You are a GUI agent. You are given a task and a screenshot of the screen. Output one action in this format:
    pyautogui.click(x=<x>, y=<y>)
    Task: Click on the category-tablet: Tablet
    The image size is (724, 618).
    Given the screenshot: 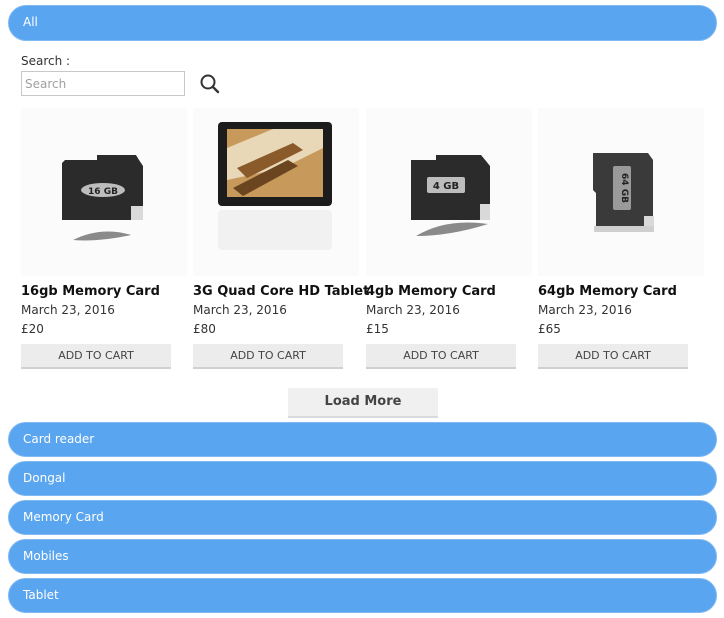 What is the action you would take?
    pyautogui.click(x=362, y=595)
    